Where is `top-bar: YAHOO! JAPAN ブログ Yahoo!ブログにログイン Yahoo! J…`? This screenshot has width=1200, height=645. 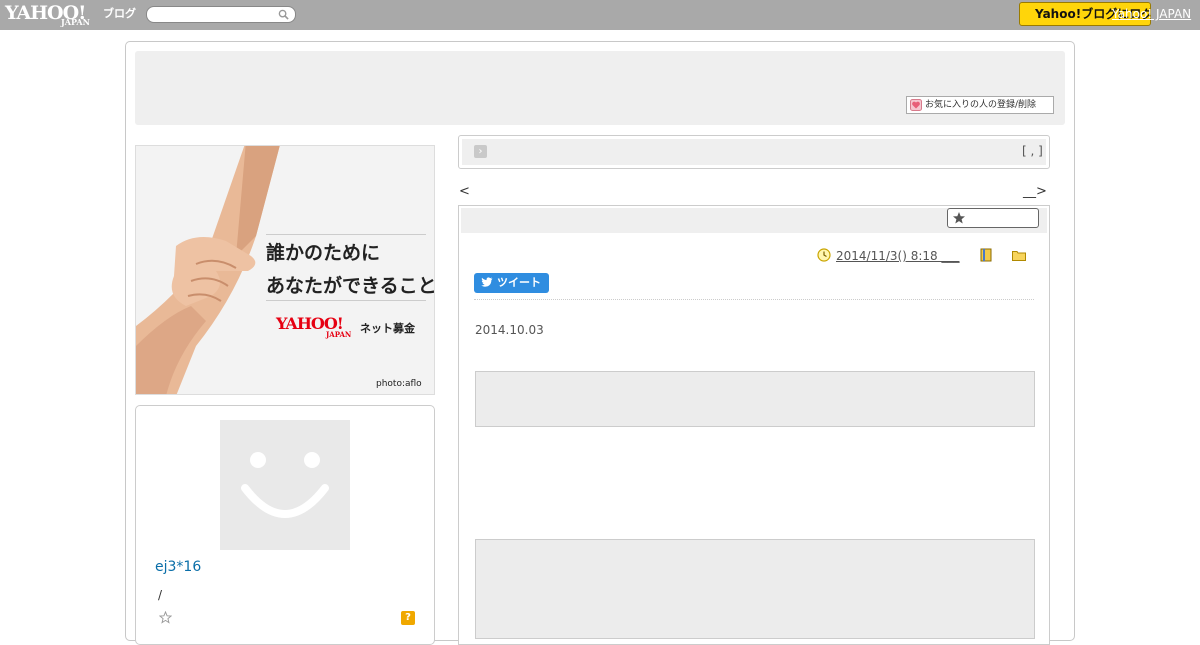
top-bar: YAHOO! JAPAN ブログ Yahoo!ブログにログイン Yahoo! J… is located at coordinates (600, 15).